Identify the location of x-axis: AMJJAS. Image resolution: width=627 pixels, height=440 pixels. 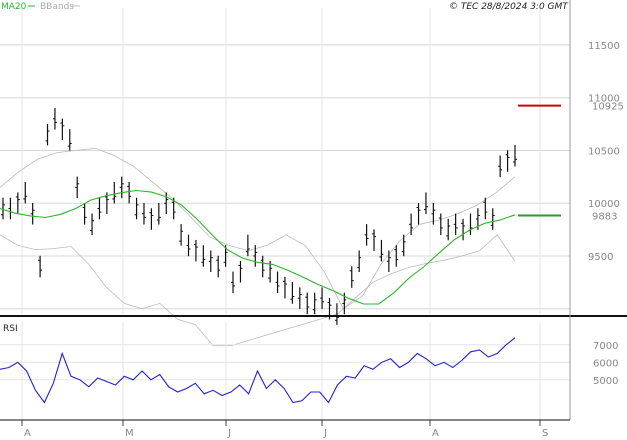
(284, 429).